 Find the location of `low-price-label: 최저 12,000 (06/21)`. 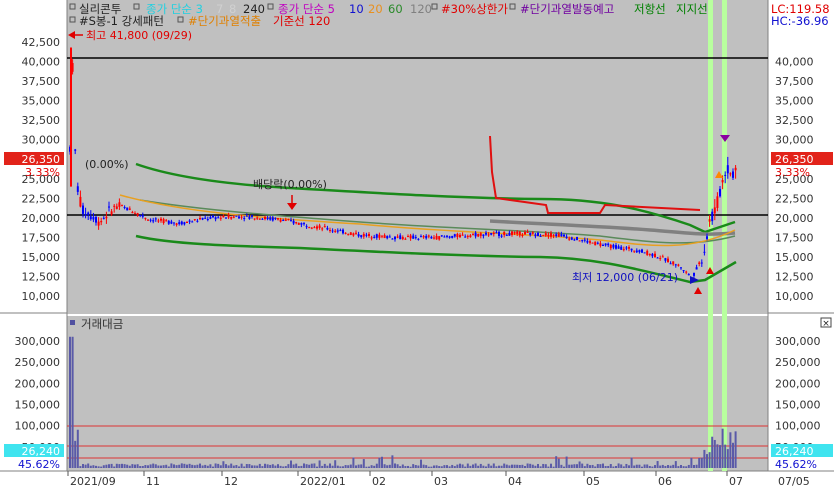

low-price-label: 최저 12,000 (06/21) is located at coordinates (625, 277).